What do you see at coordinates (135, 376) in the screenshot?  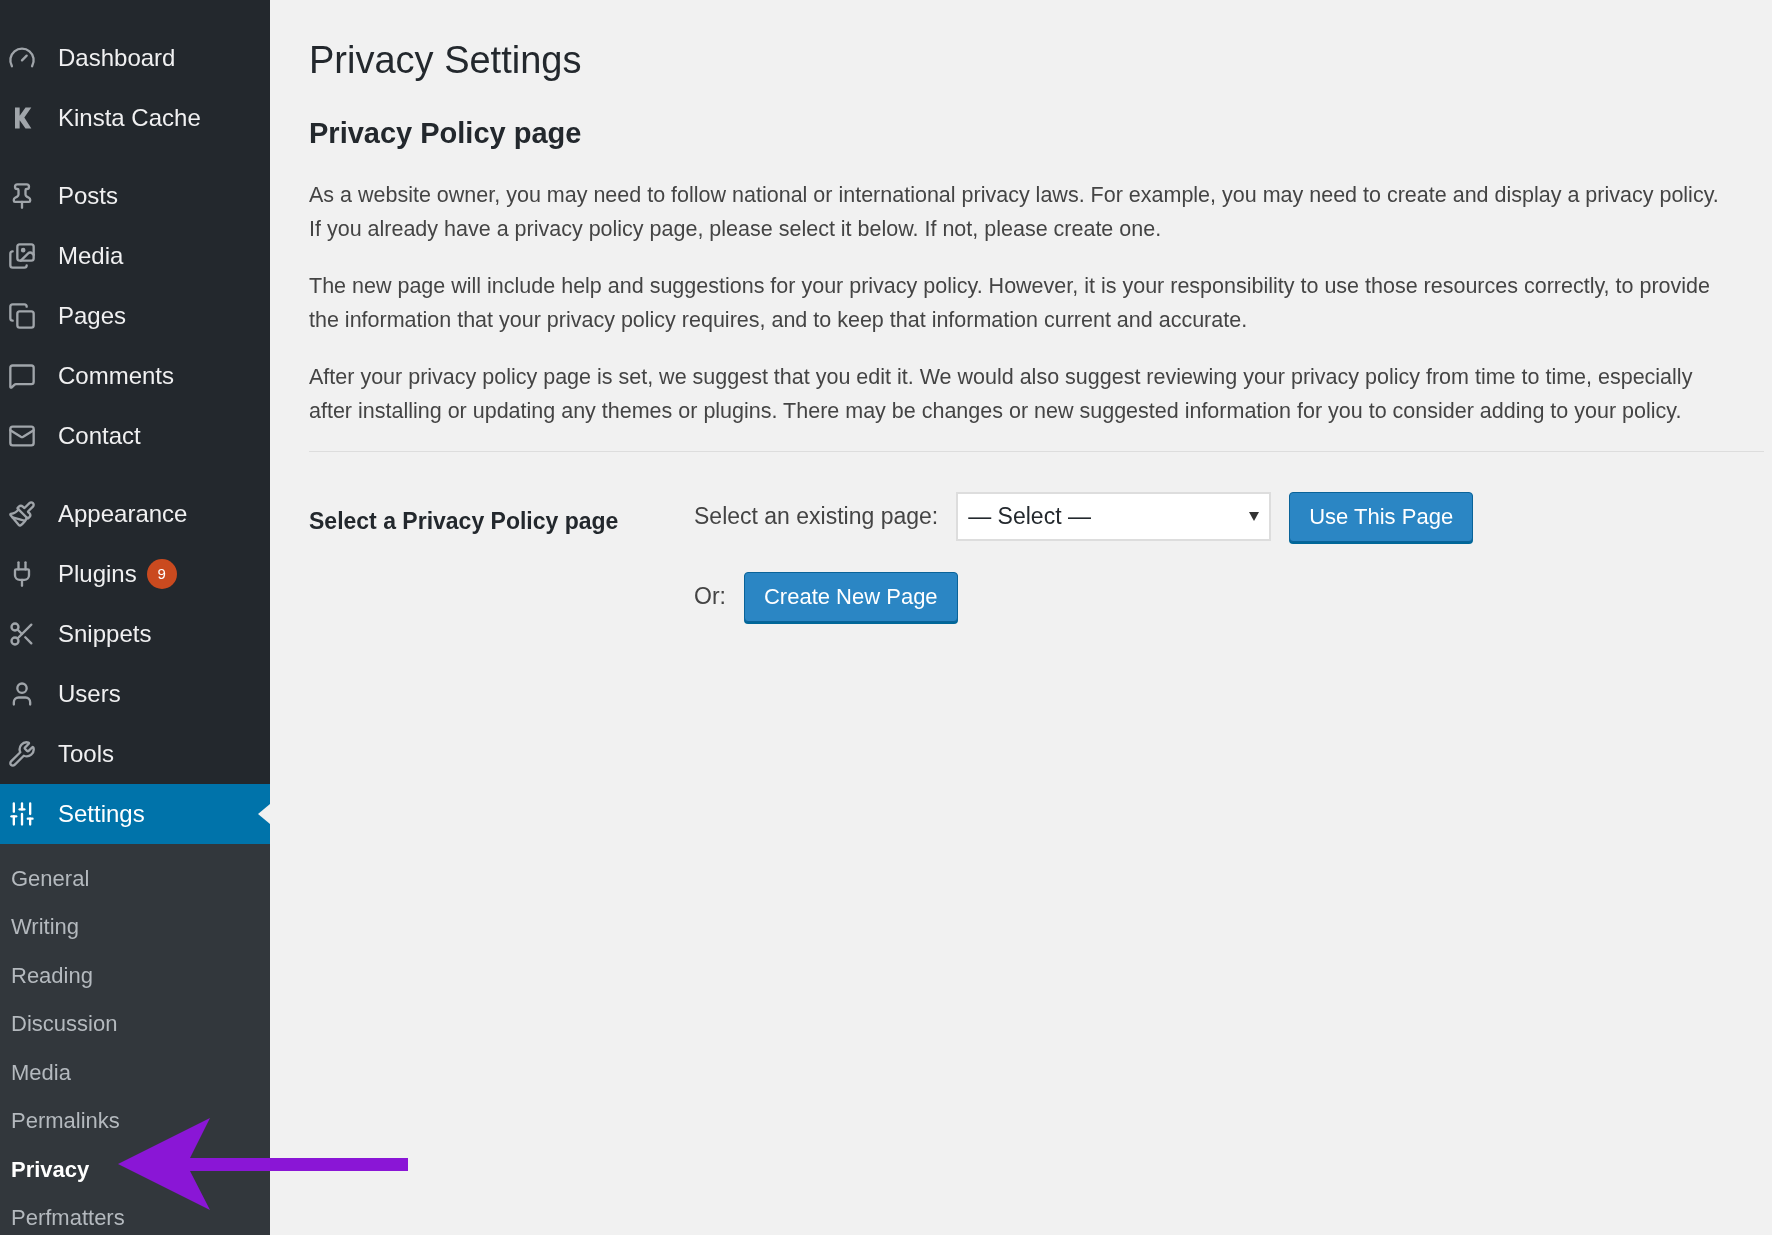 I see `sidebar-menu-item: Comments` at bounding box center [135, 376].